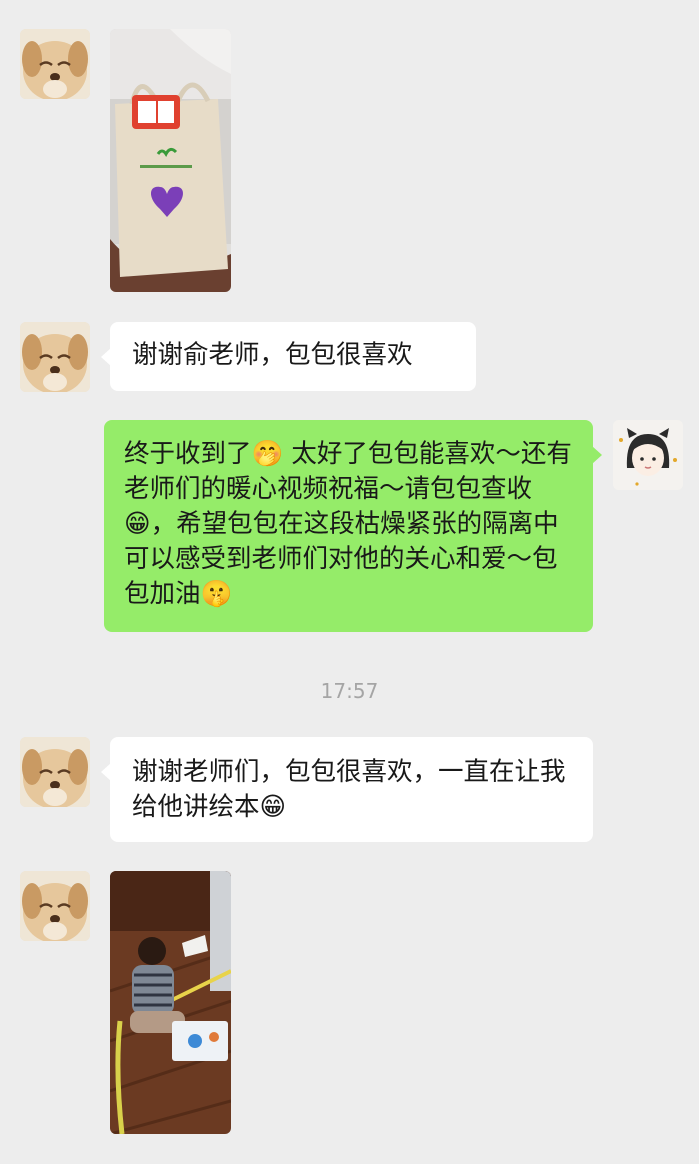  Describe the element at coordinates (648, 455) in the screenshot. I see `self-avatar-cartoon-girl` at that location.